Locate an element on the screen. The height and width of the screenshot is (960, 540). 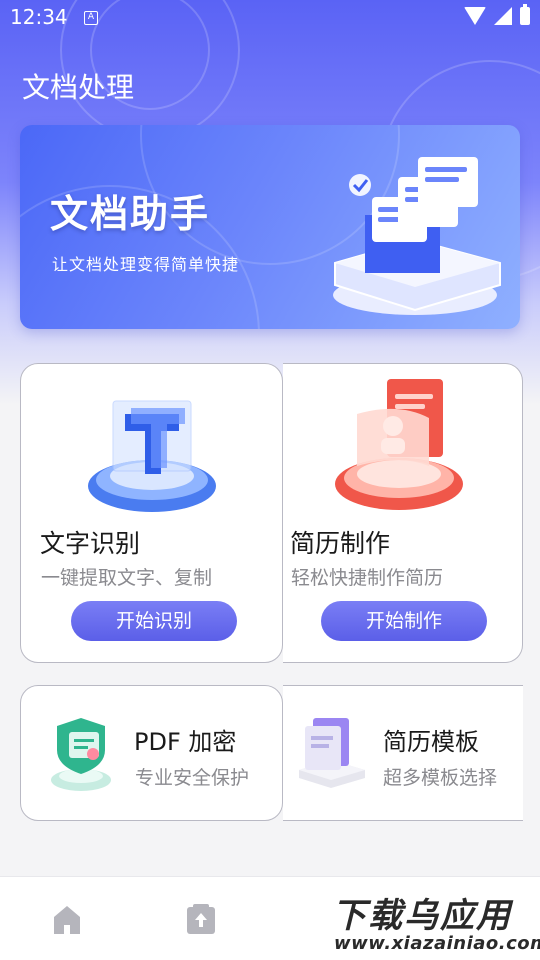
template-subtitle: 超多模板选择 is located at coordinates (440, 778).